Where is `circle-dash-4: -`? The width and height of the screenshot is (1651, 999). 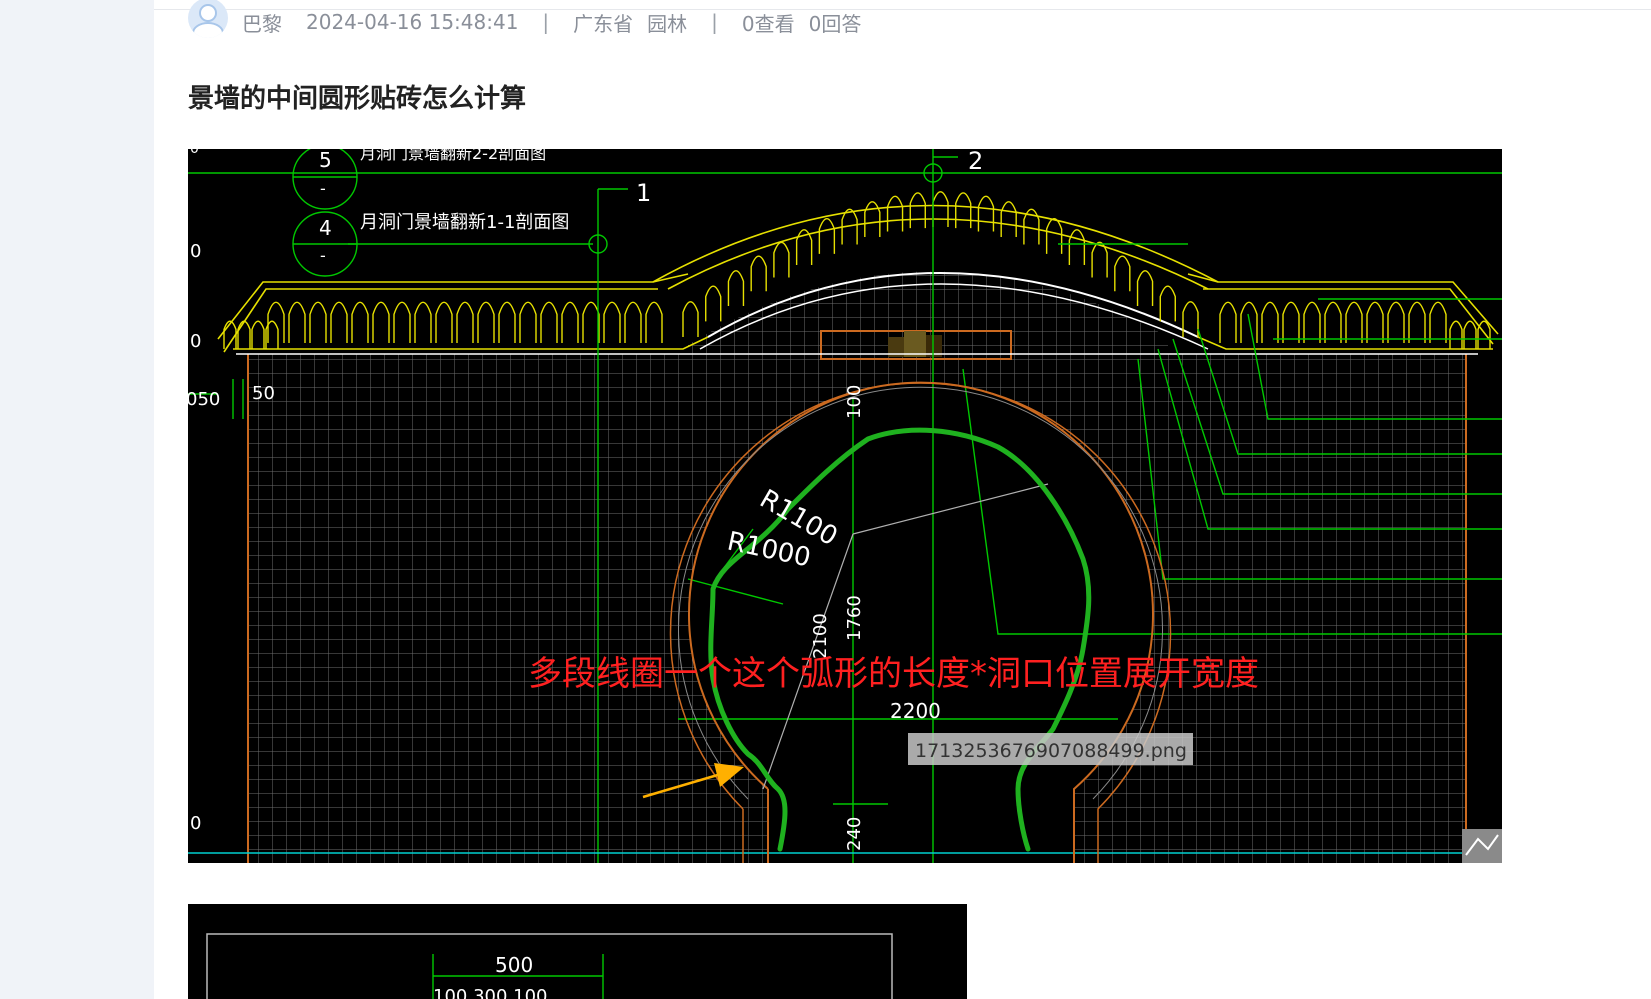
circle-dash-4: - is located at coordinates (323, 255).